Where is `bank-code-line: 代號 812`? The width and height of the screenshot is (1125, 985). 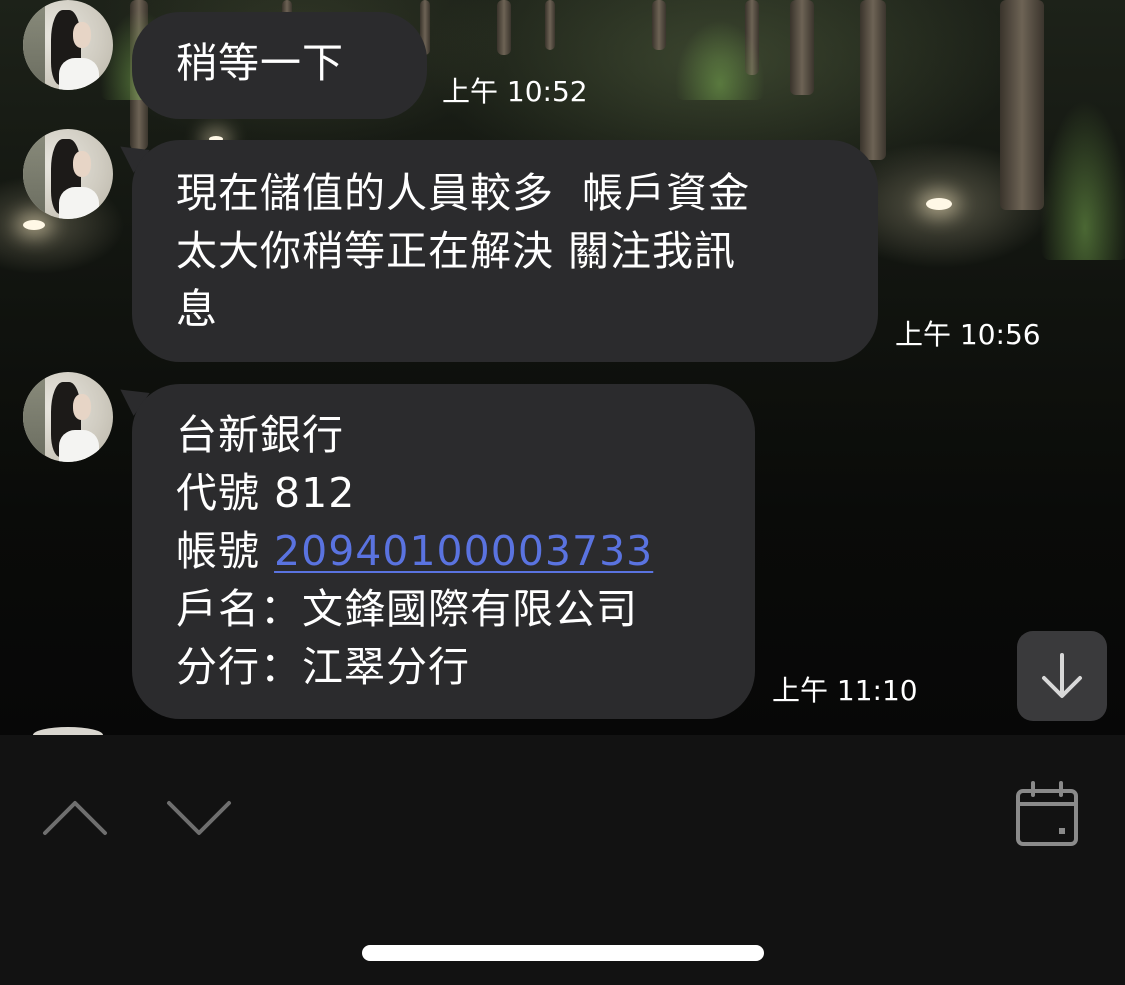 bank-code-line: 代號 812 is located at coordinates (266, 493).